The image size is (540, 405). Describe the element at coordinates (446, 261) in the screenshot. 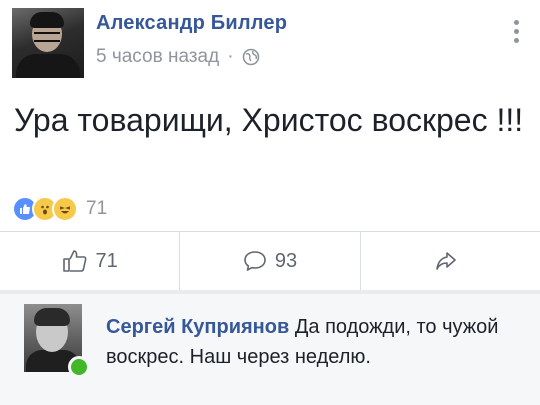

I see `share-icon` at that location.